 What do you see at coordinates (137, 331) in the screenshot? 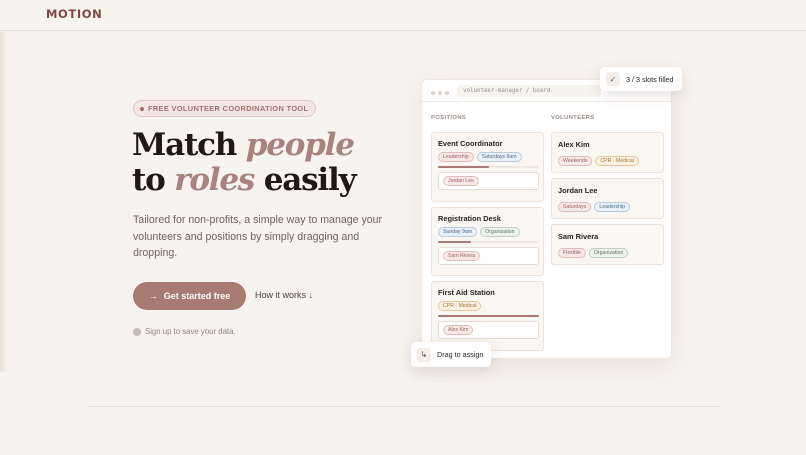
I see `info-dot-icon` at bounding box center [137, 331].